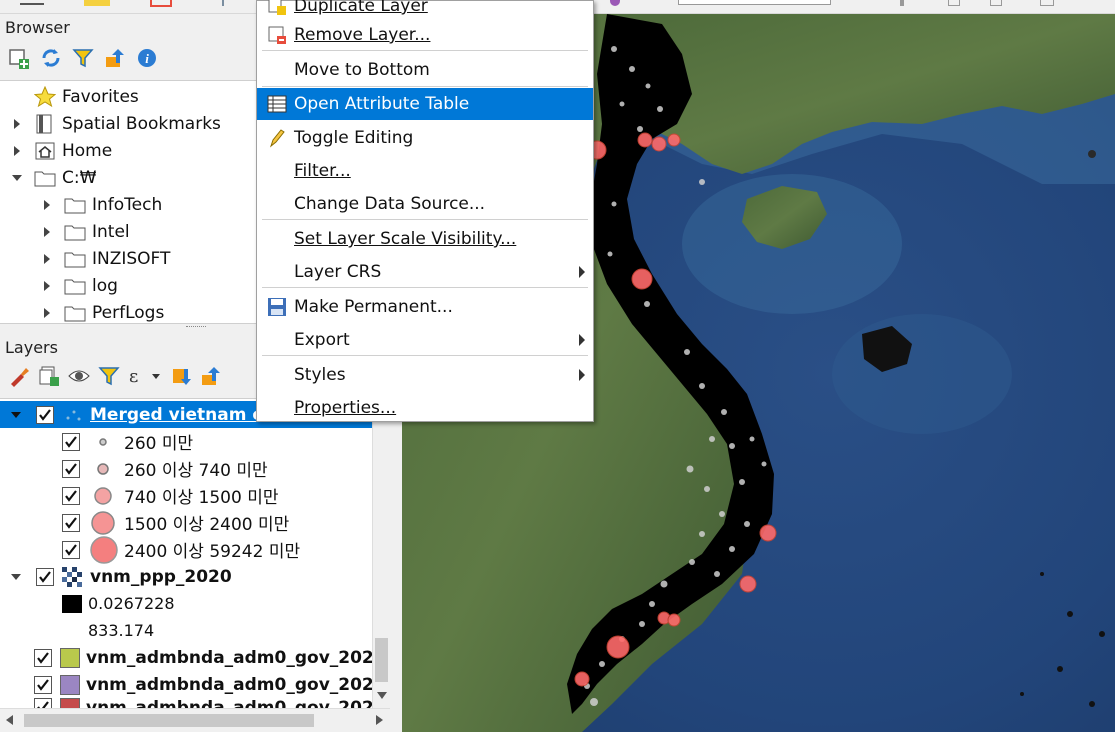 Image resolution: width=1115 pixels, height=732 pixels. Describe the element at coordinates (133, 376) in the screenshot. I see `svg-text: ε` at that location.